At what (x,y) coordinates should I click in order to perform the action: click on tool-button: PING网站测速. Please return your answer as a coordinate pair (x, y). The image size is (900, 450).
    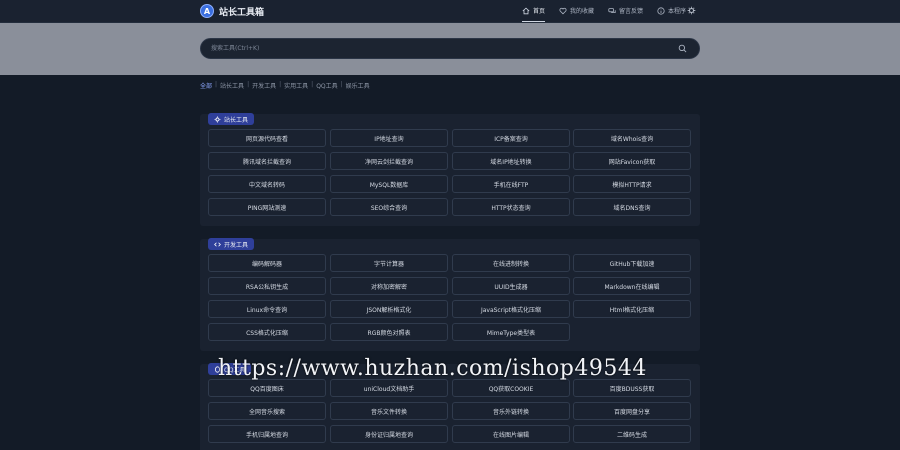
    Looking at the image, I should click on (267, 207).